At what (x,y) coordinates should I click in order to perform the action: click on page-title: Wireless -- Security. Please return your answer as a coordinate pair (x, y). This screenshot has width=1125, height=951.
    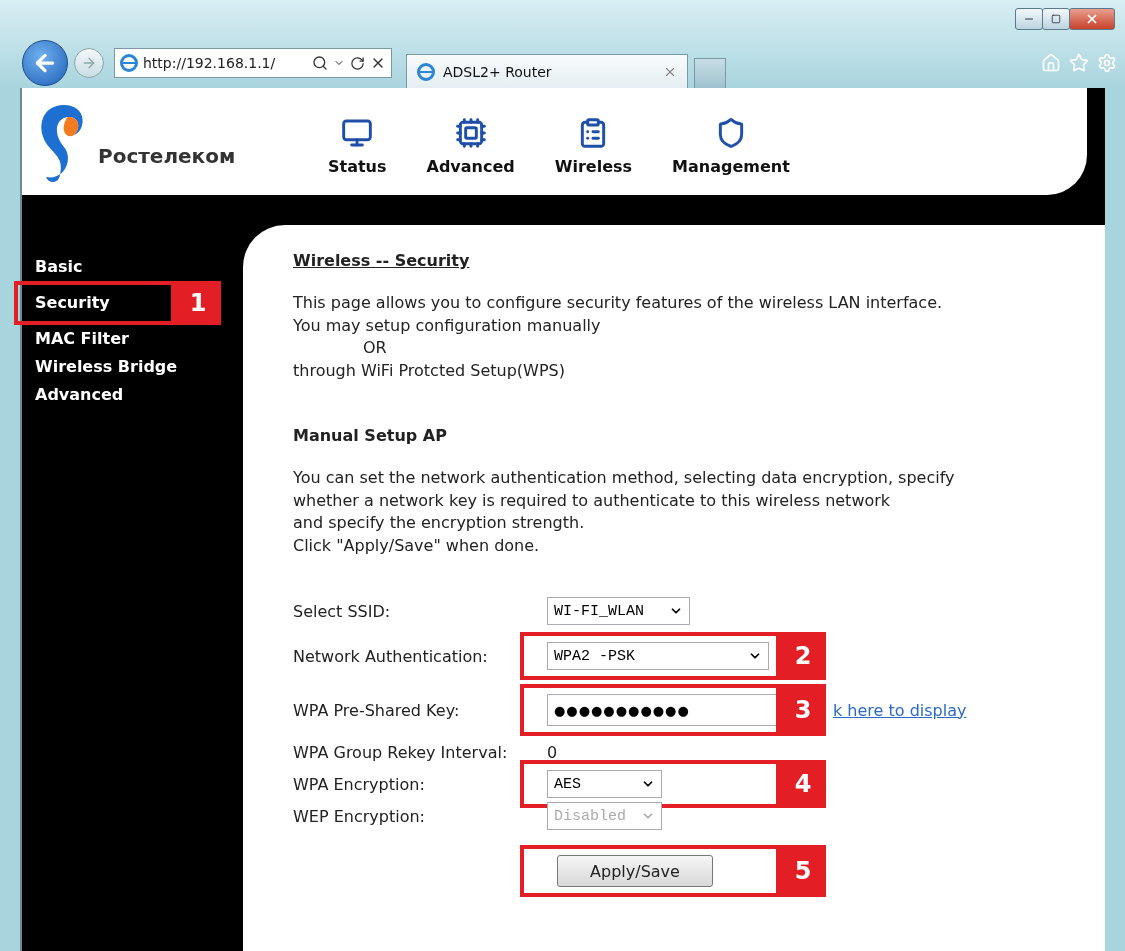
    Looking at the image, I should click on (382, 260).